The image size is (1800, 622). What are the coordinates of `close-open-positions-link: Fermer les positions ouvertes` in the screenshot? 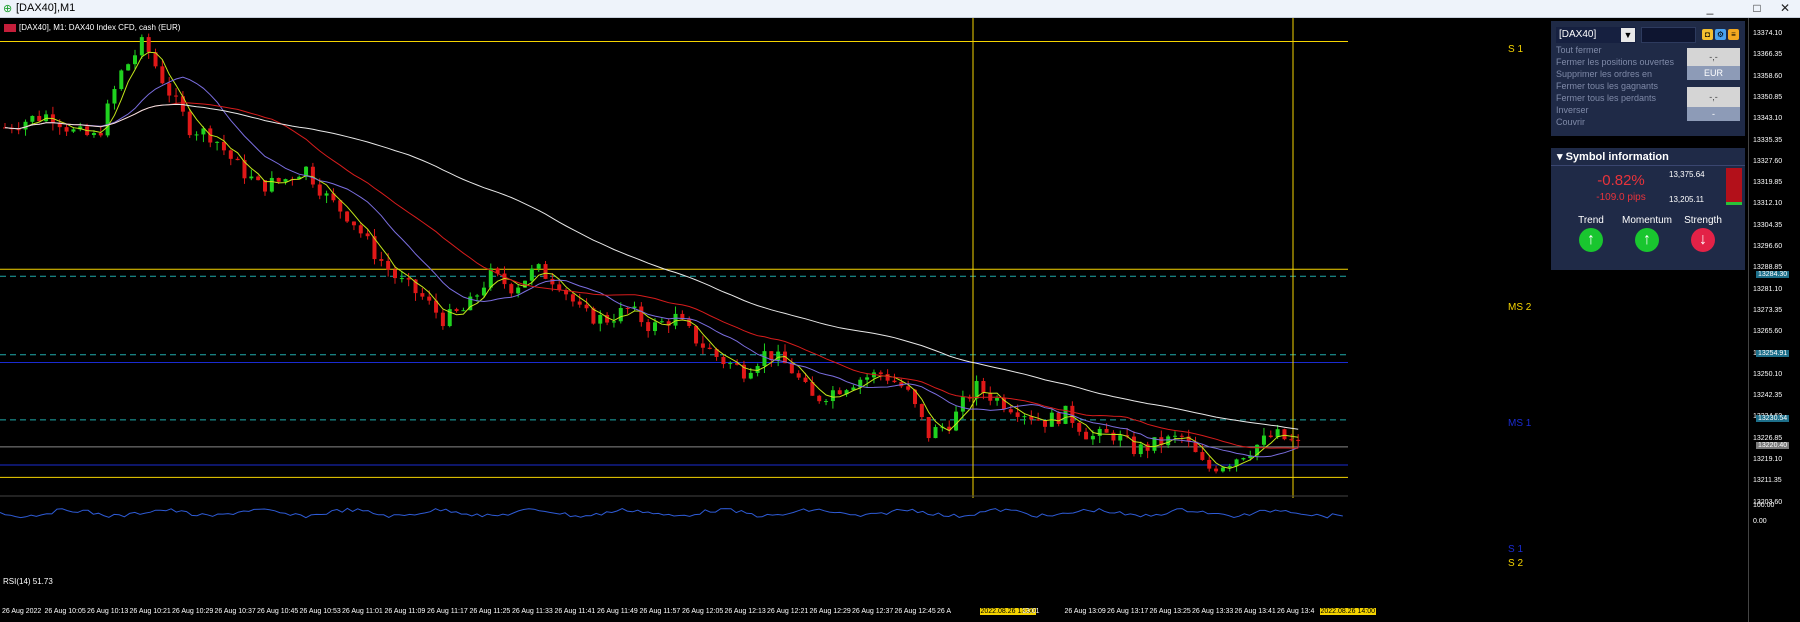 It's located at (1615, 62).